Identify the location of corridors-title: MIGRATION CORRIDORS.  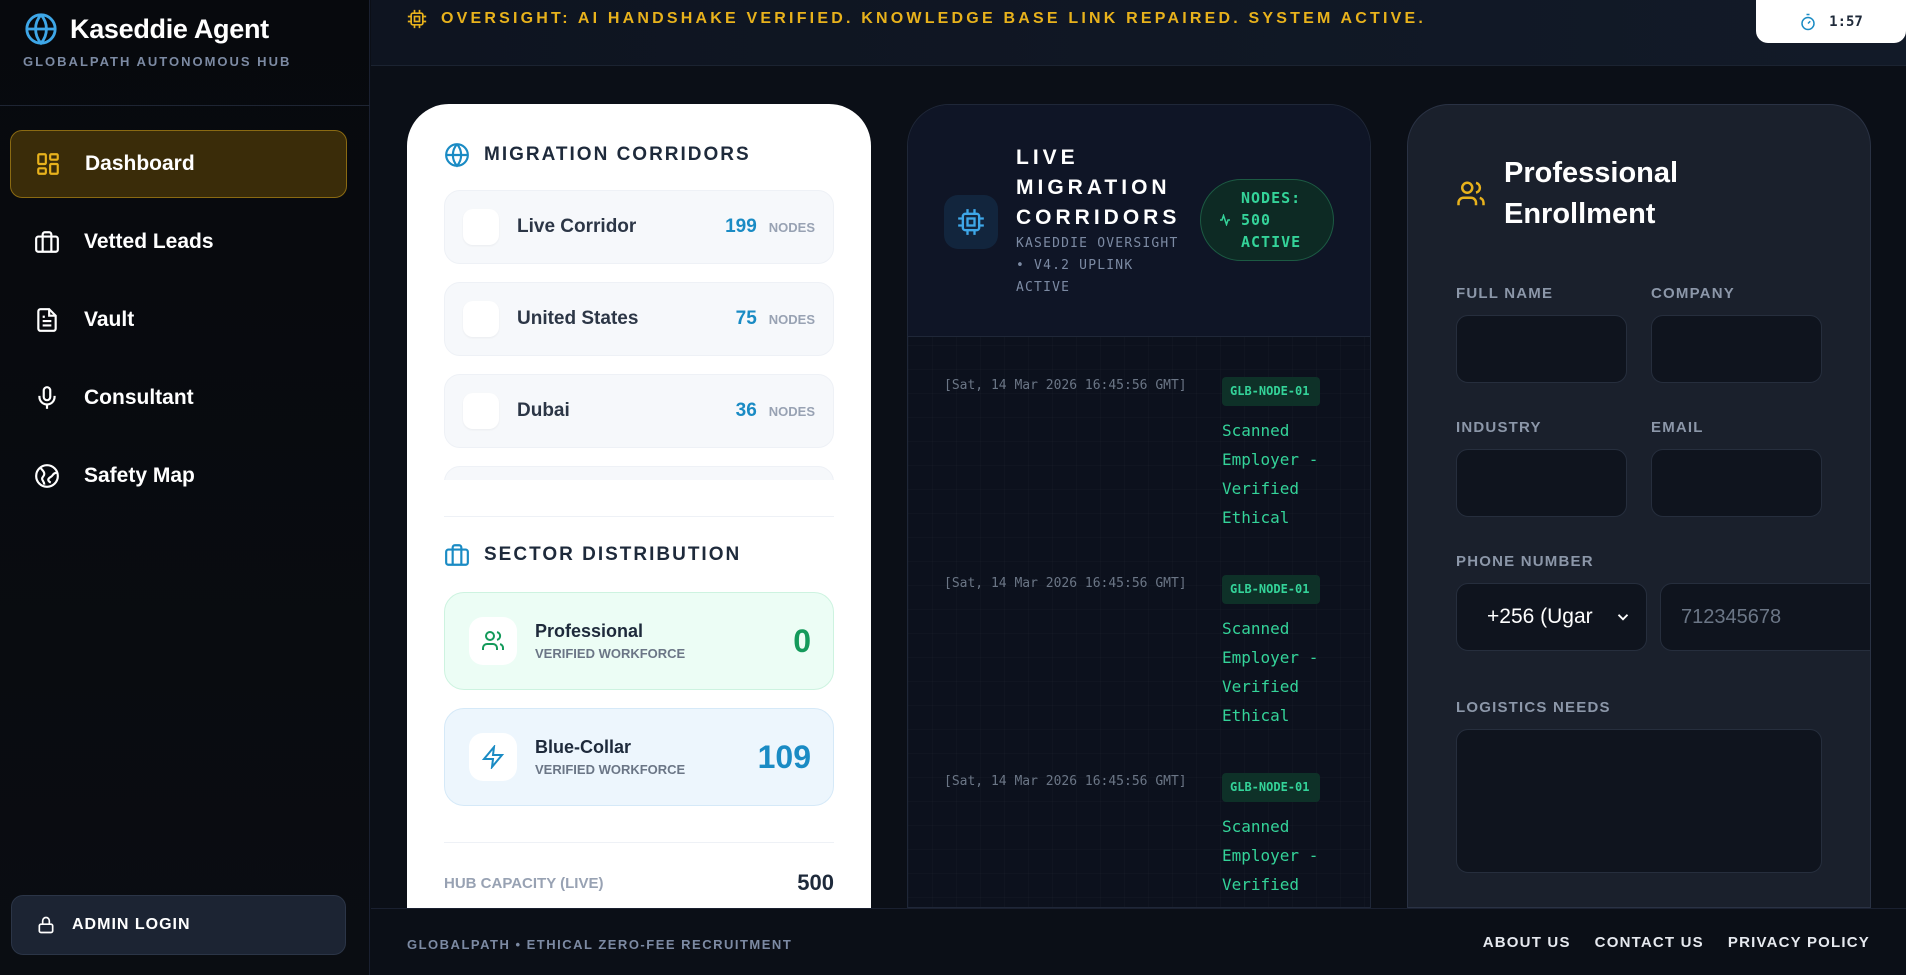
(617, 154).